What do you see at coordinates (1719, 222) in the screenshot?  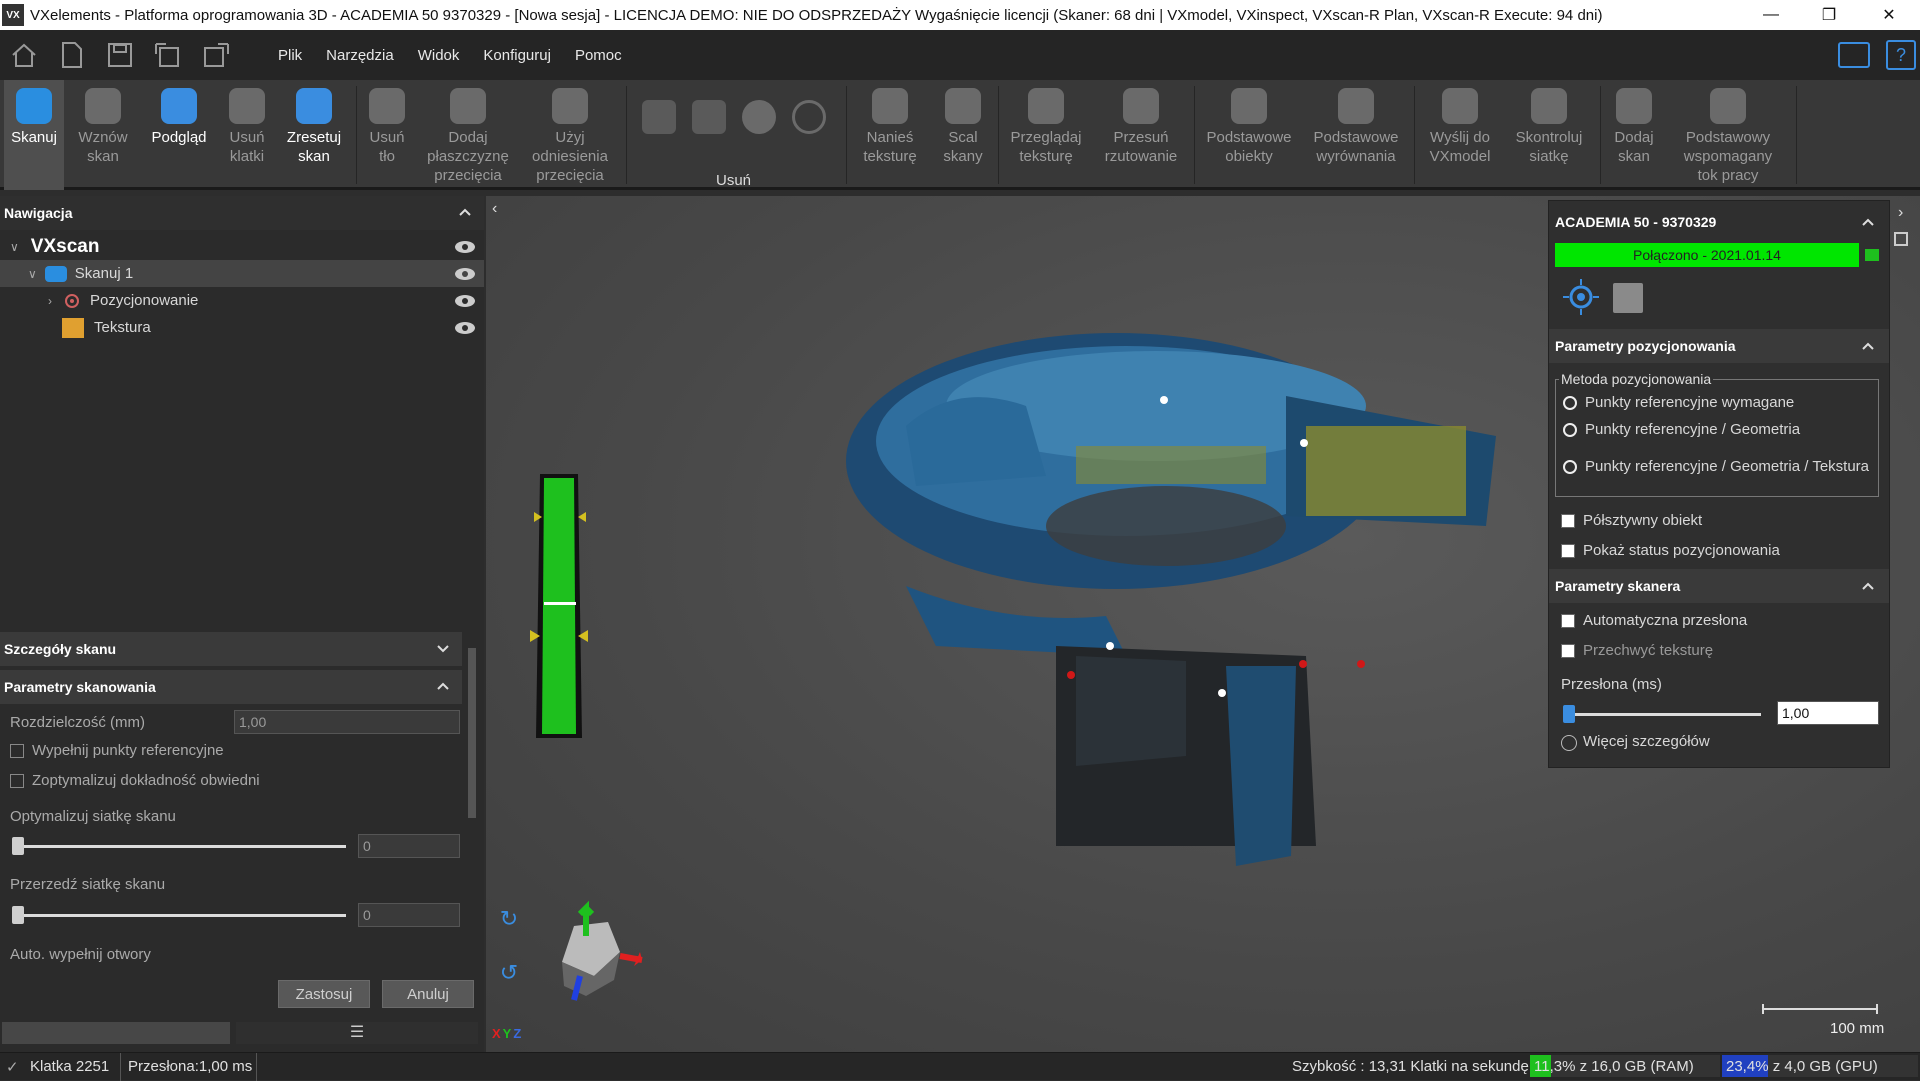 I see `scanner-device-header: ACADEMIA 50 - 9370329` at bounding box center [1719, 222].